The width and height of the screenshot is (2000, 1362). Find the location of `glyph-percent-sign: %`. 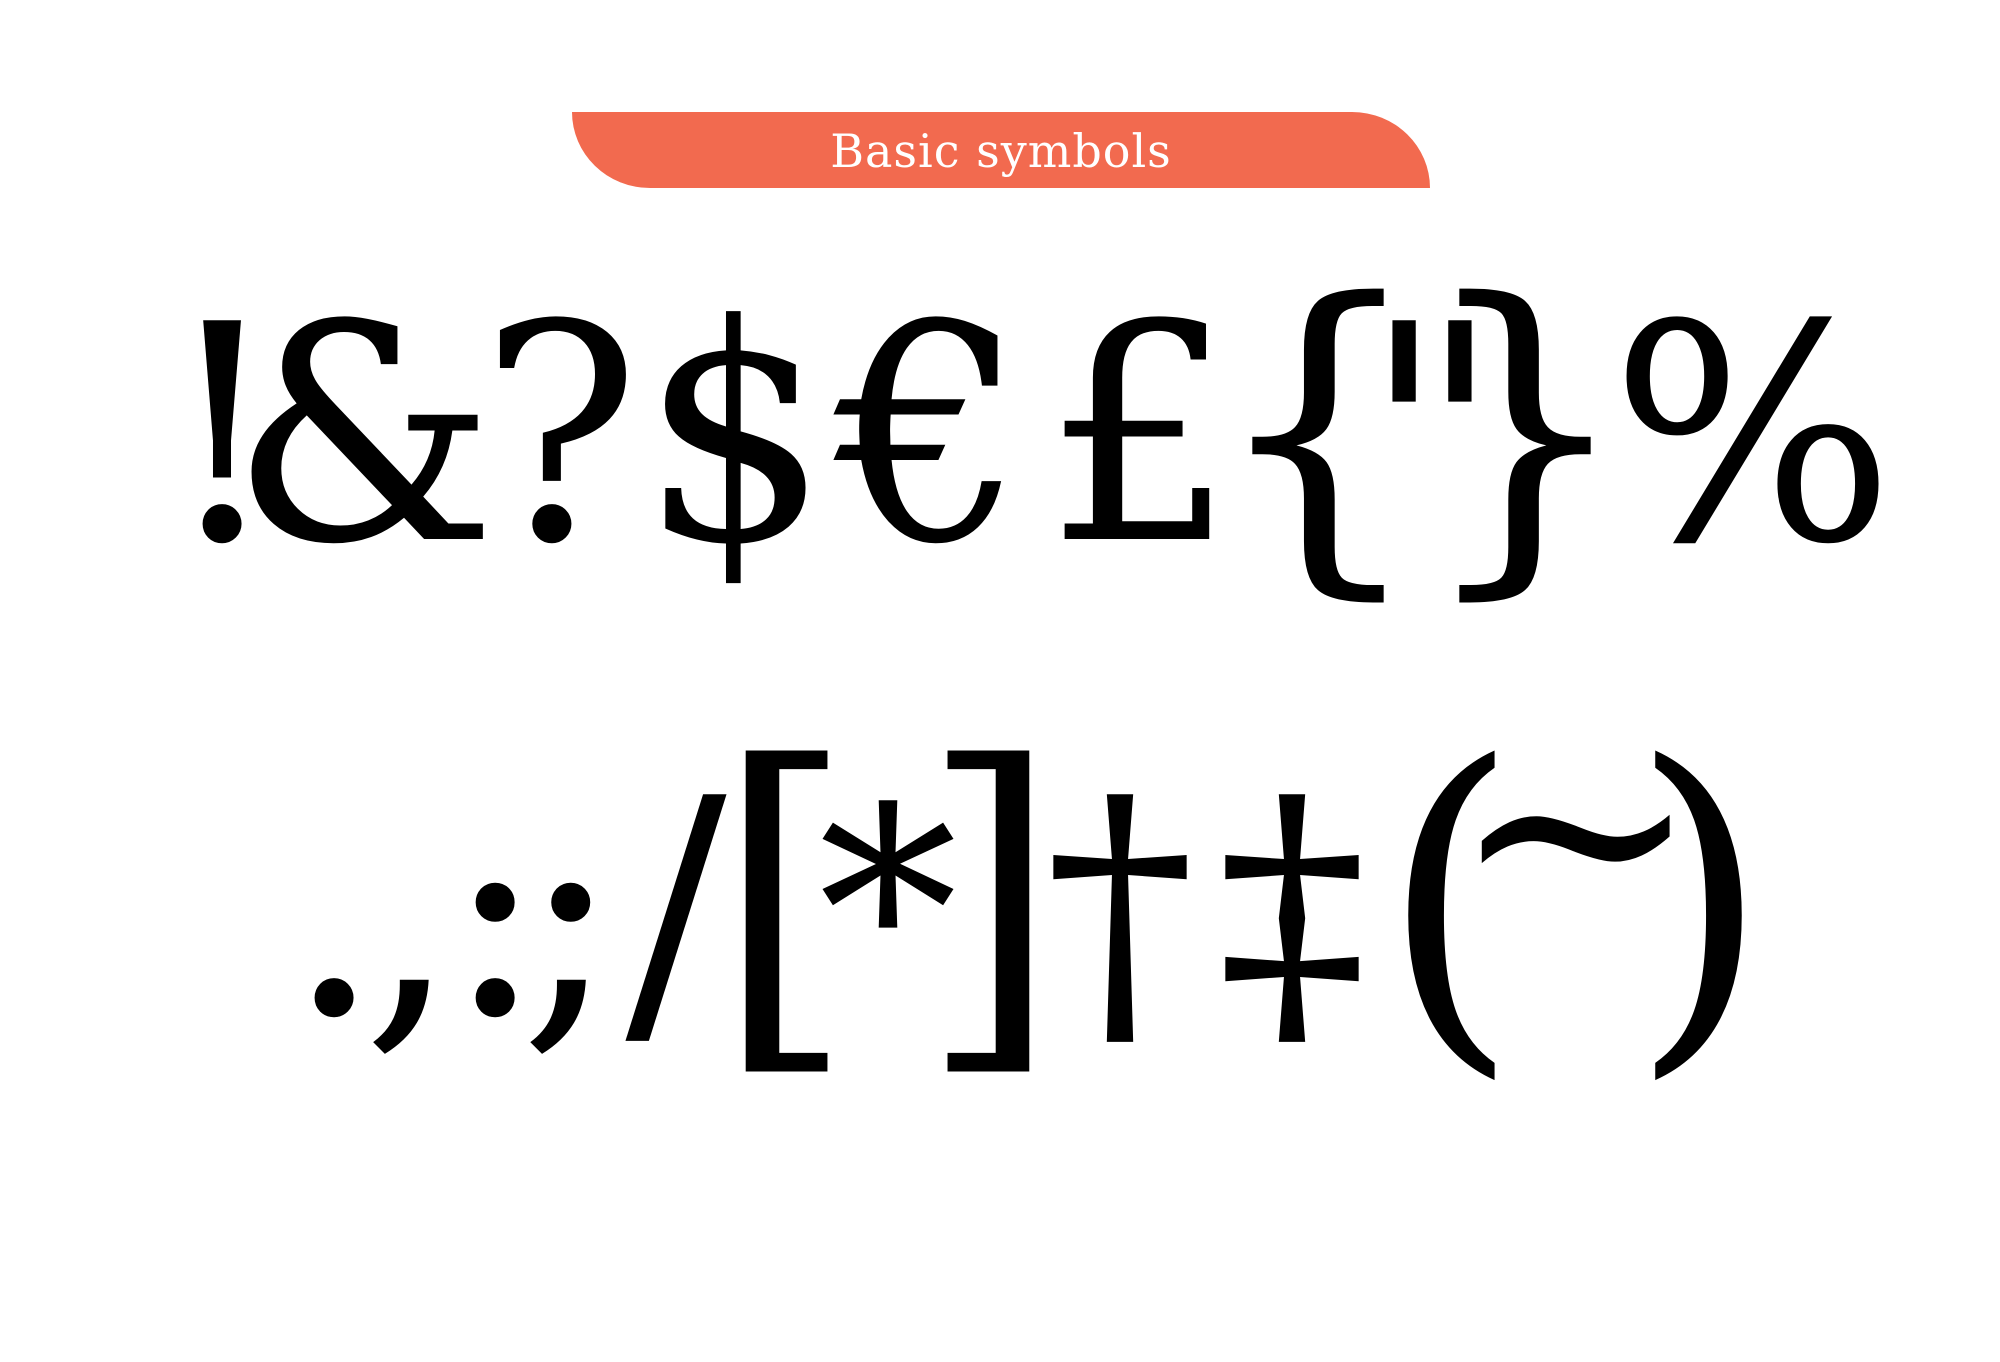

glyph-percent-sign: % is located at coordinates (1753, 435).